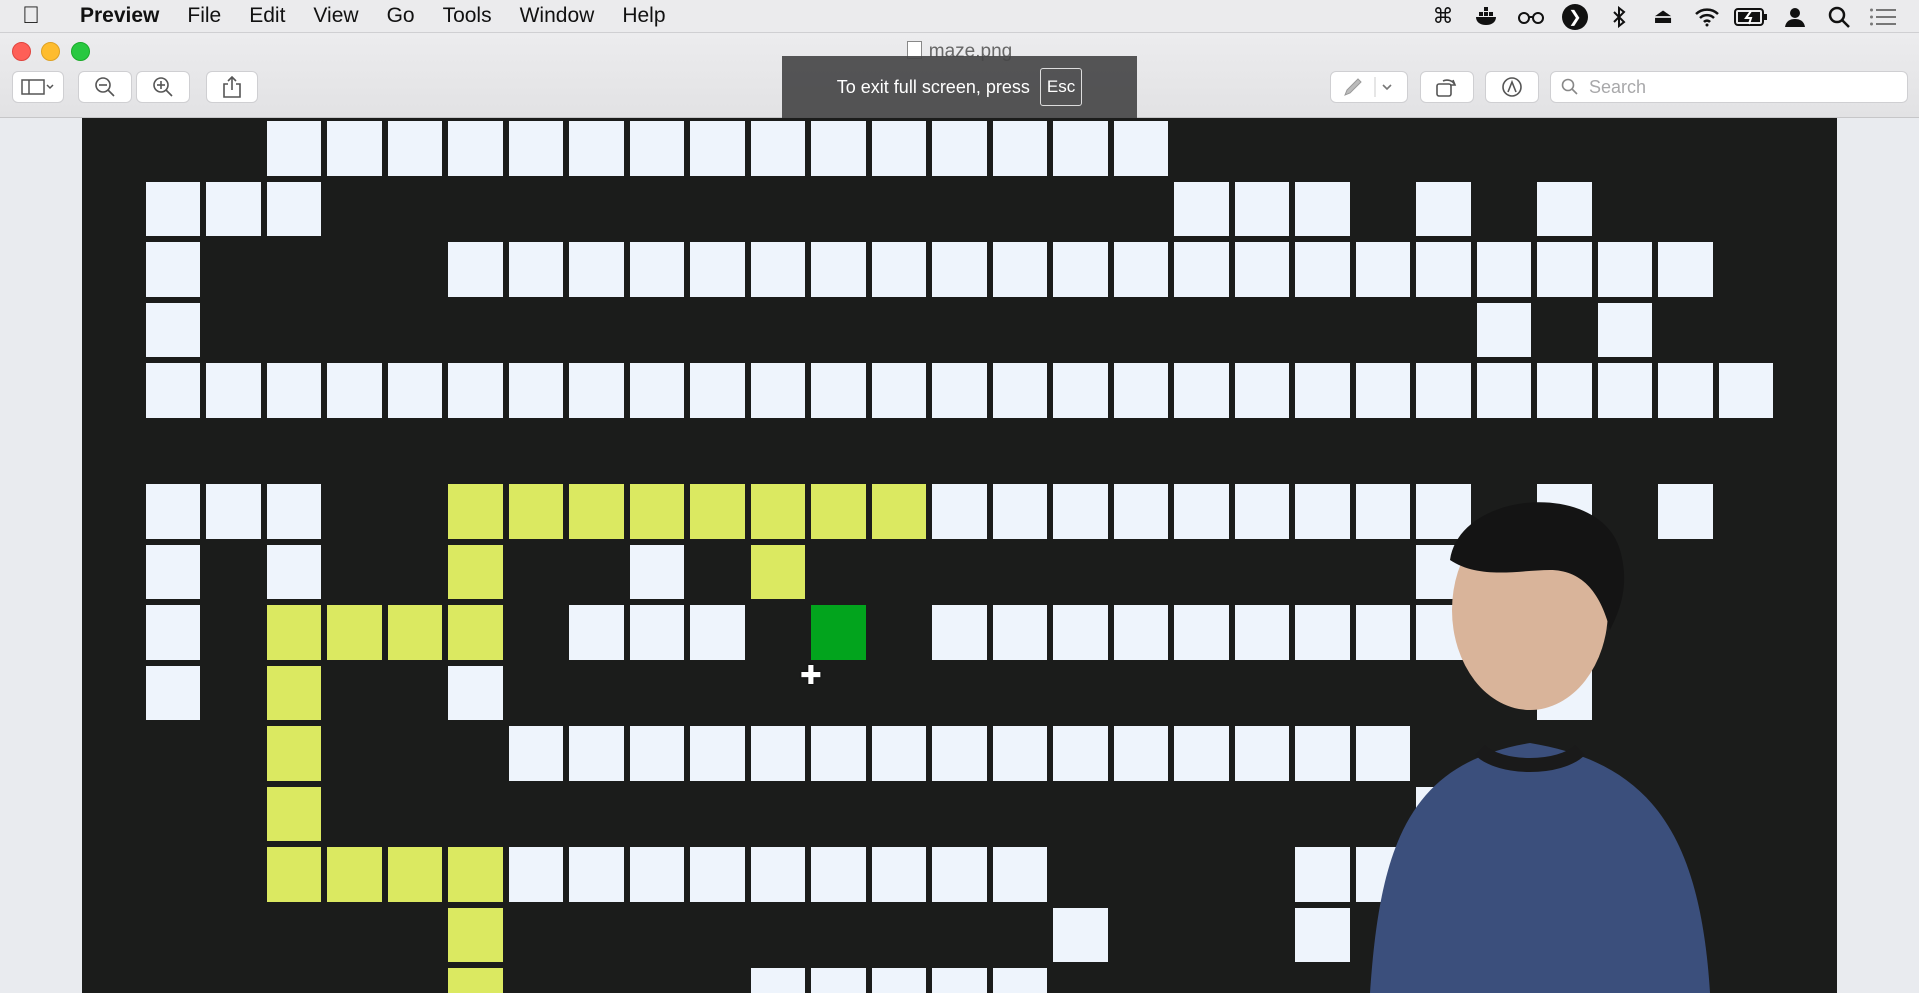 The image size is (1919, 993). Describe the element at coordinates (557, 16) in the screenshot. I see `menu-window: Window` at that location.